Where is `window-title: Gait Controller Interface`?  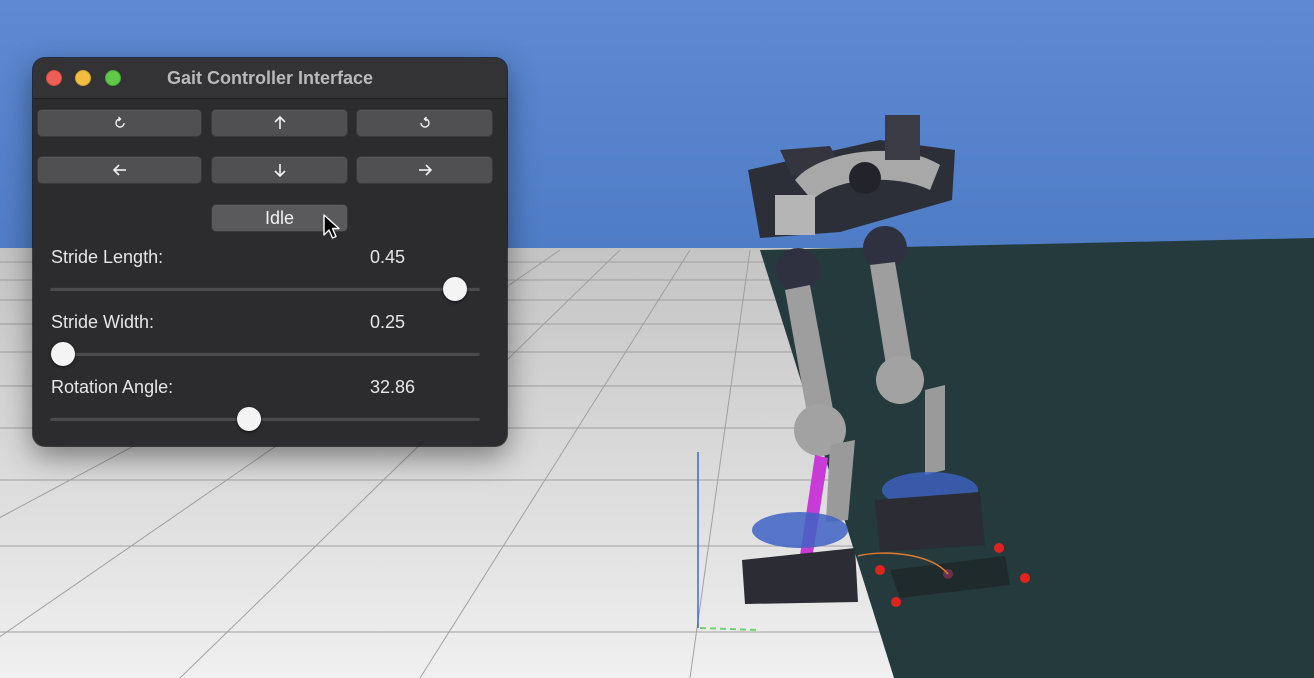
window-title: Gait Controller Interface is located at coordinates (270, 78).